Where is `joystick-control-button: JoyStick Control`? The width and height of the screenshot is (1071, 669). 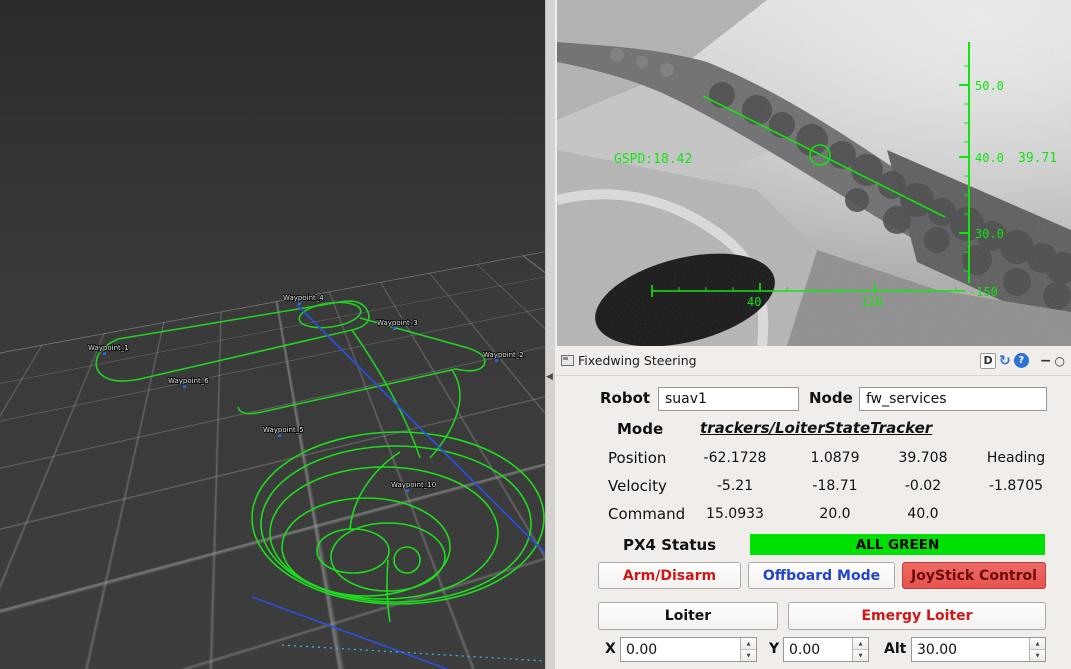 joystick-control-button: JoyStick Control is located at coordinates (974, 575).